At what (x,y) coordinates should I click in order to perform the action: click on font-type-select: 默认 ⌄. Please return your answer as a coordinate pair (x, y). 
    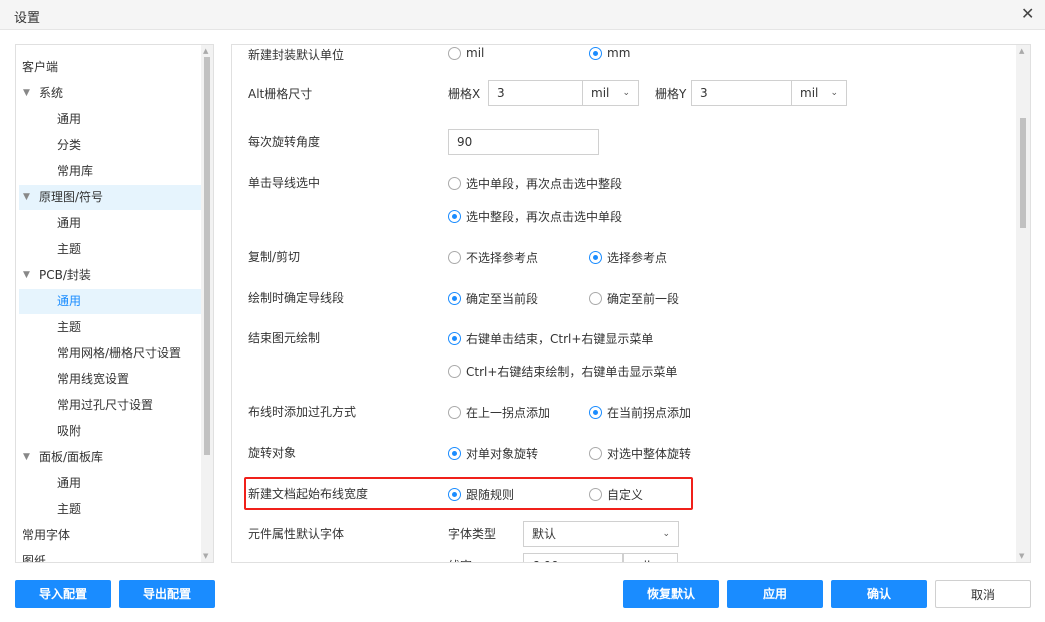
    Looking at the image, I should click on (601, 534).